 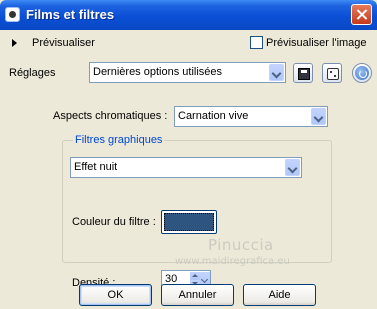 I want to click on settings-select-value: Dernières options utilisées, so click(x=158, y=72).